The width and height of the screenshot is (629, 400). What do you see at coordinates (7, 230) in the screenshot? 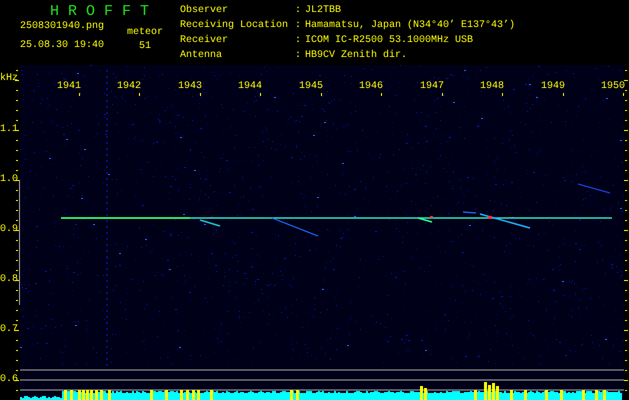
I see `frequency-label: 0.9` at bounding box center [7, 230].